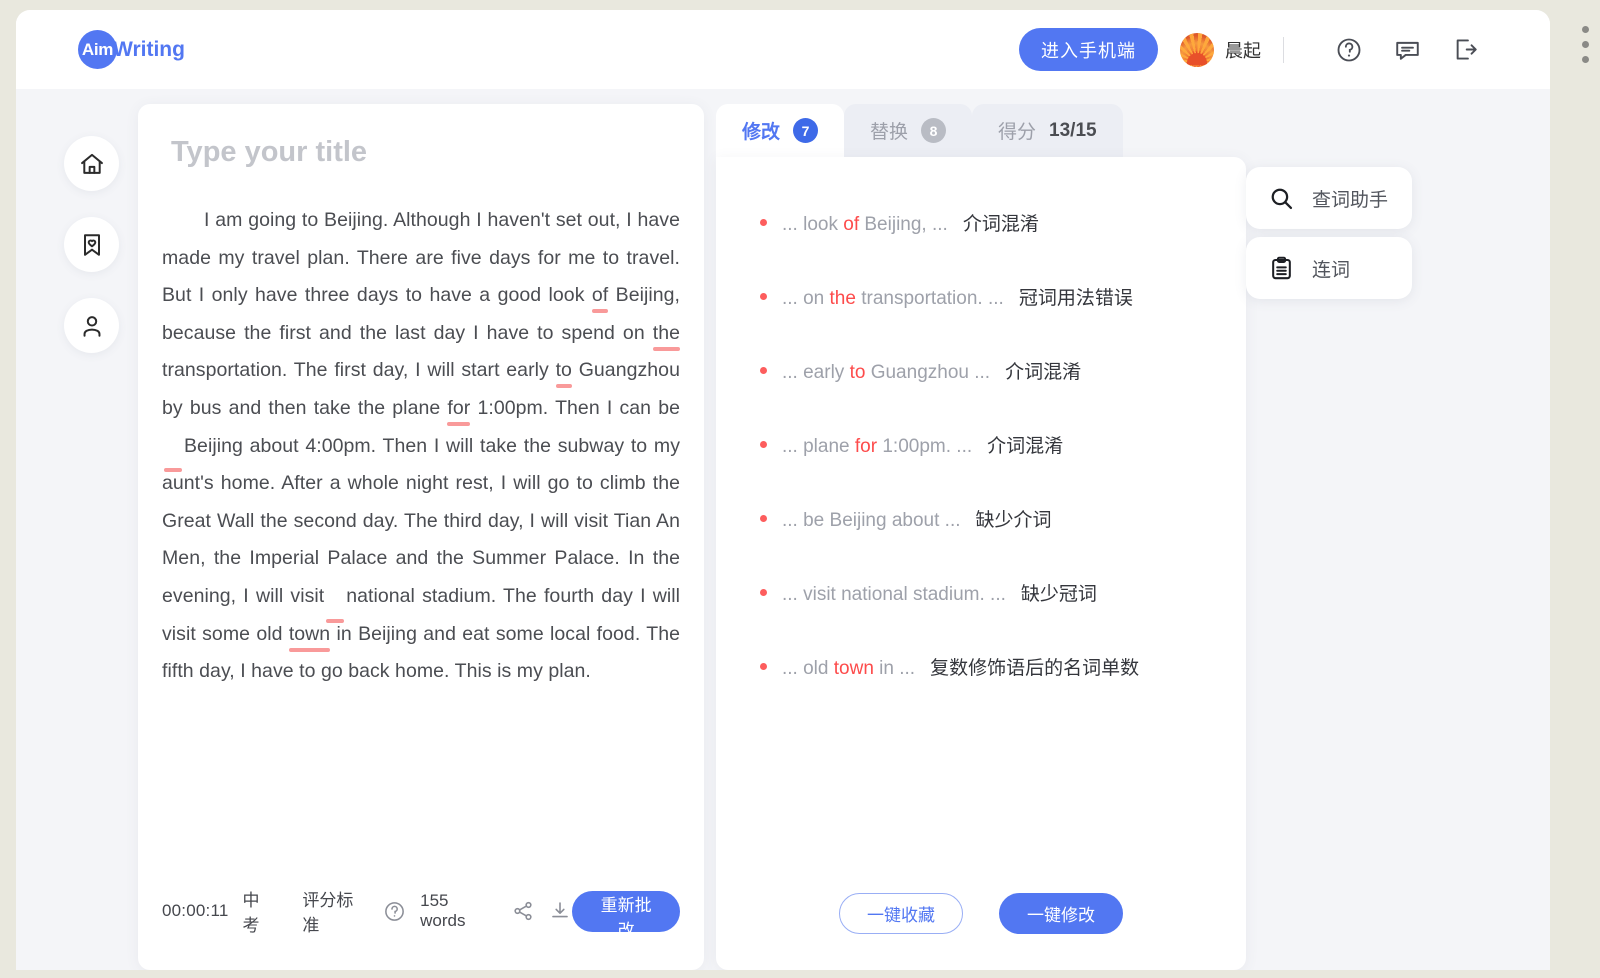 The image size is (1600, 978). Describe the element at coordinates (889, 132) in the screenshot. I see `tab-label: 替换` at that location.